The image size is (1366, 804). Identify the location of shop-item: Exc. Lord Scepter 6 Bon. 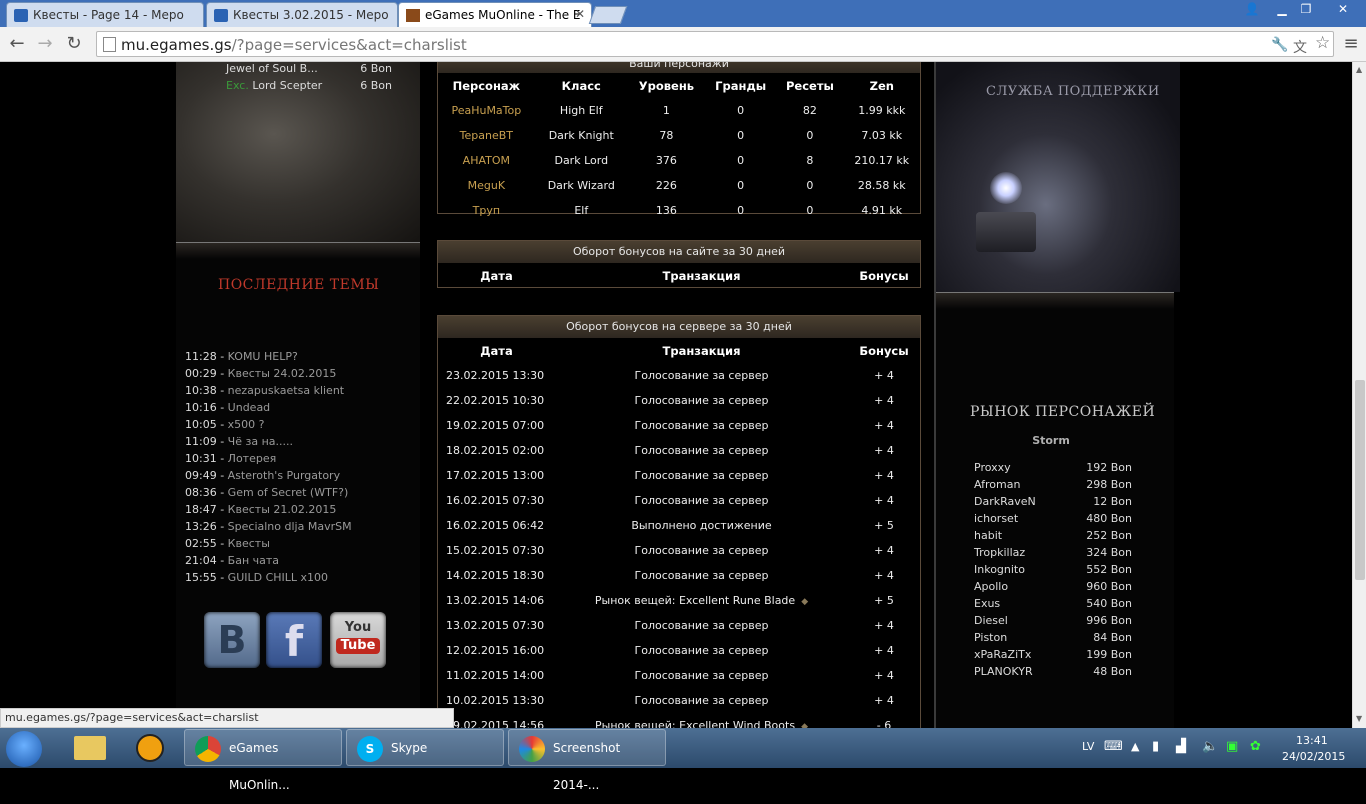
(316, 85).